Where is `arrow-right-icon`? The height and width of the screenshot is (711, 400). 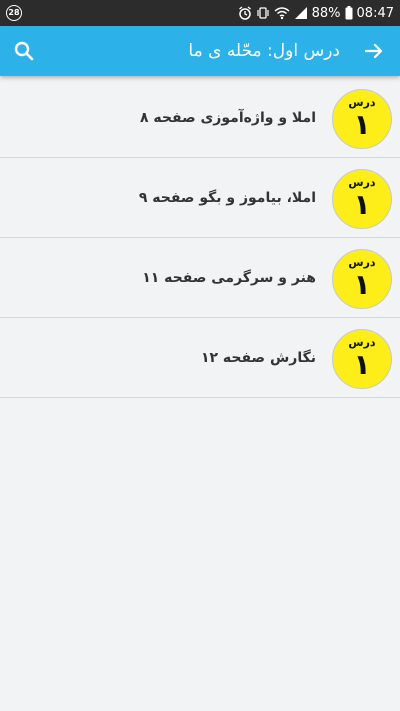 arrow-right-icon is located at coordinates (373, 51).